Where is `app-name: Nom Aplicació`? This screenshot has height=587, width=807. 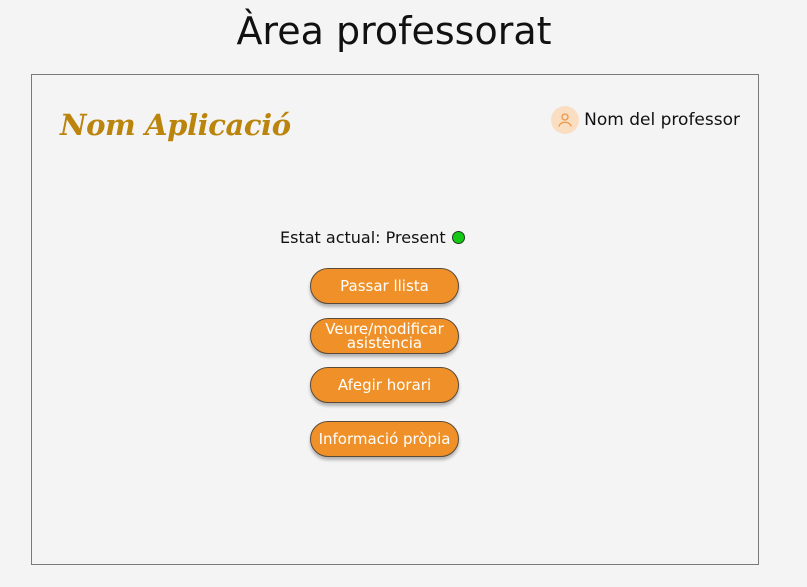
app-name: Nom Aplicació is located at coordinates (175, 125).